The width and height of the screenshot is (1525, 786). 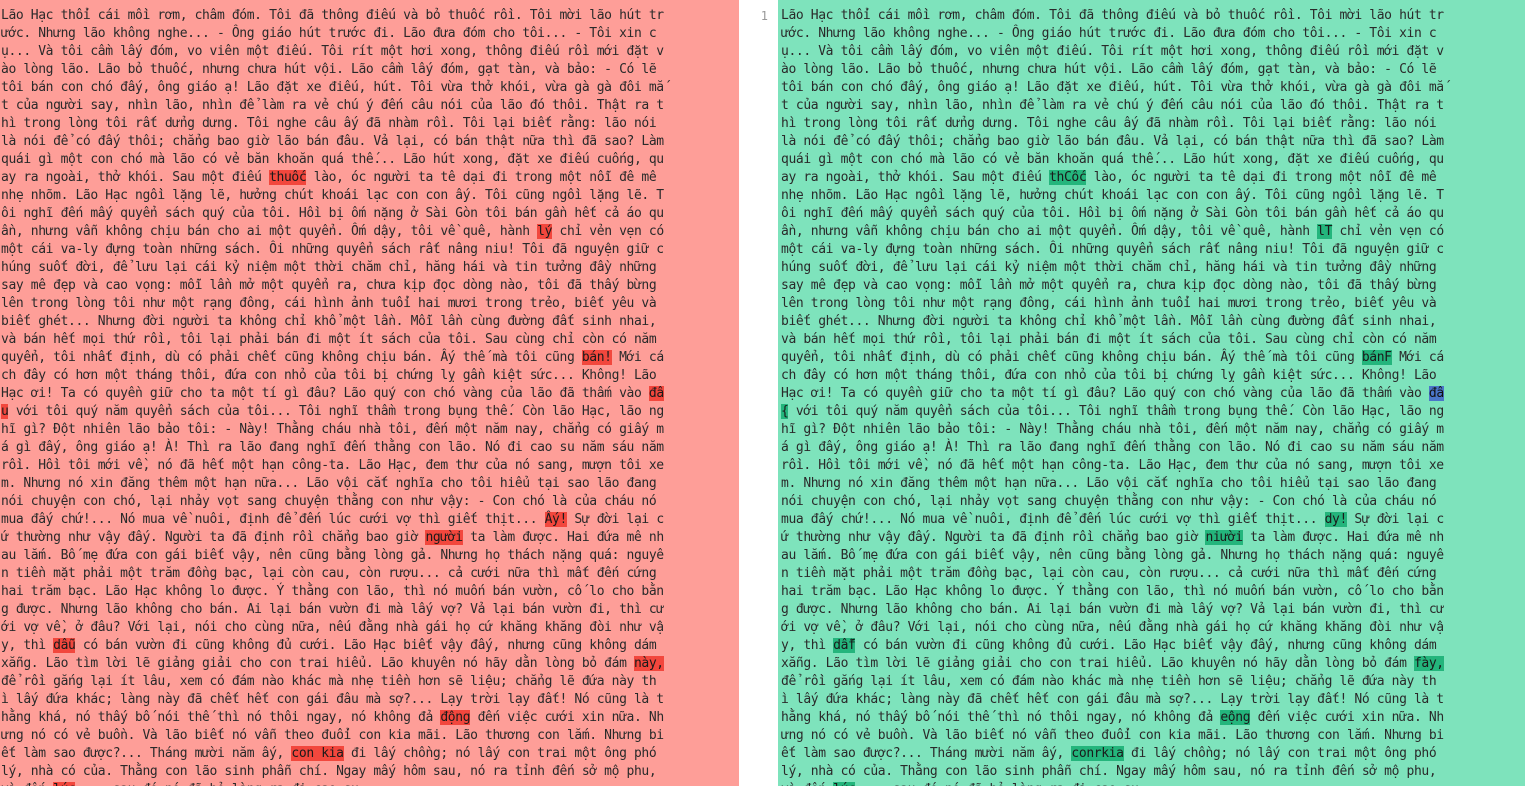 What do you see at coordinates (1097, 753) in the screenshot?
I see `diff-highlight: conrkia` at bounding box center [1097, 753].